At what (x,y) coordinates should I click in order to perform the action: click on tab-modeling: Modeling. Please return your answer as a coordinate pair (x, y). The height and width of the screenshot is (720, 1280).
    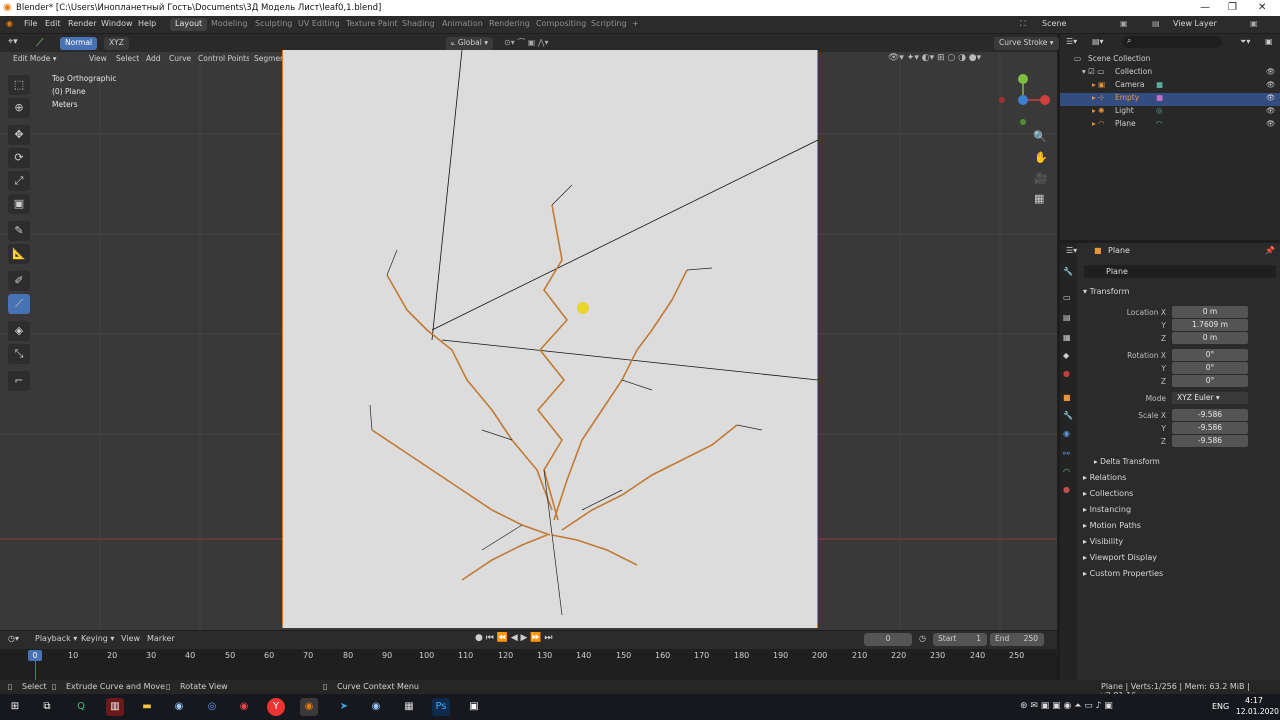
    Looking at the image, I should click on (229, 24).